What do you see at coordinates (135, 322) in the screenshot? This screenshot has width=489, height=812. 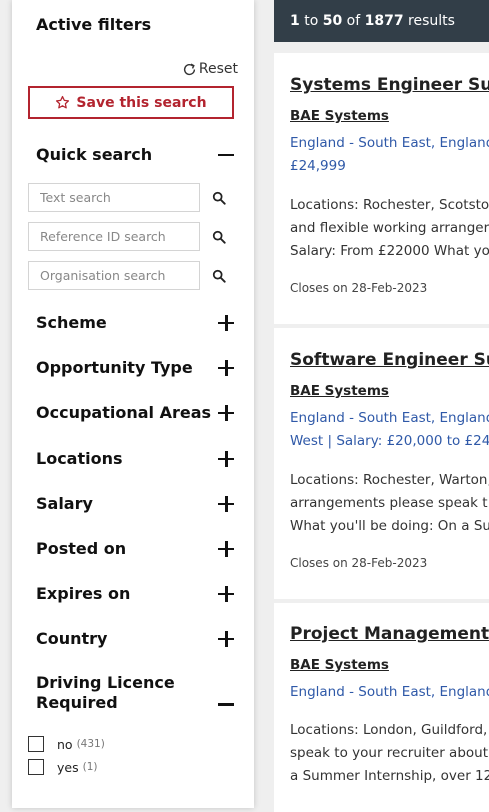 I see `scheme-filter-toggle: Scheme` at bounding box center [135, 322].